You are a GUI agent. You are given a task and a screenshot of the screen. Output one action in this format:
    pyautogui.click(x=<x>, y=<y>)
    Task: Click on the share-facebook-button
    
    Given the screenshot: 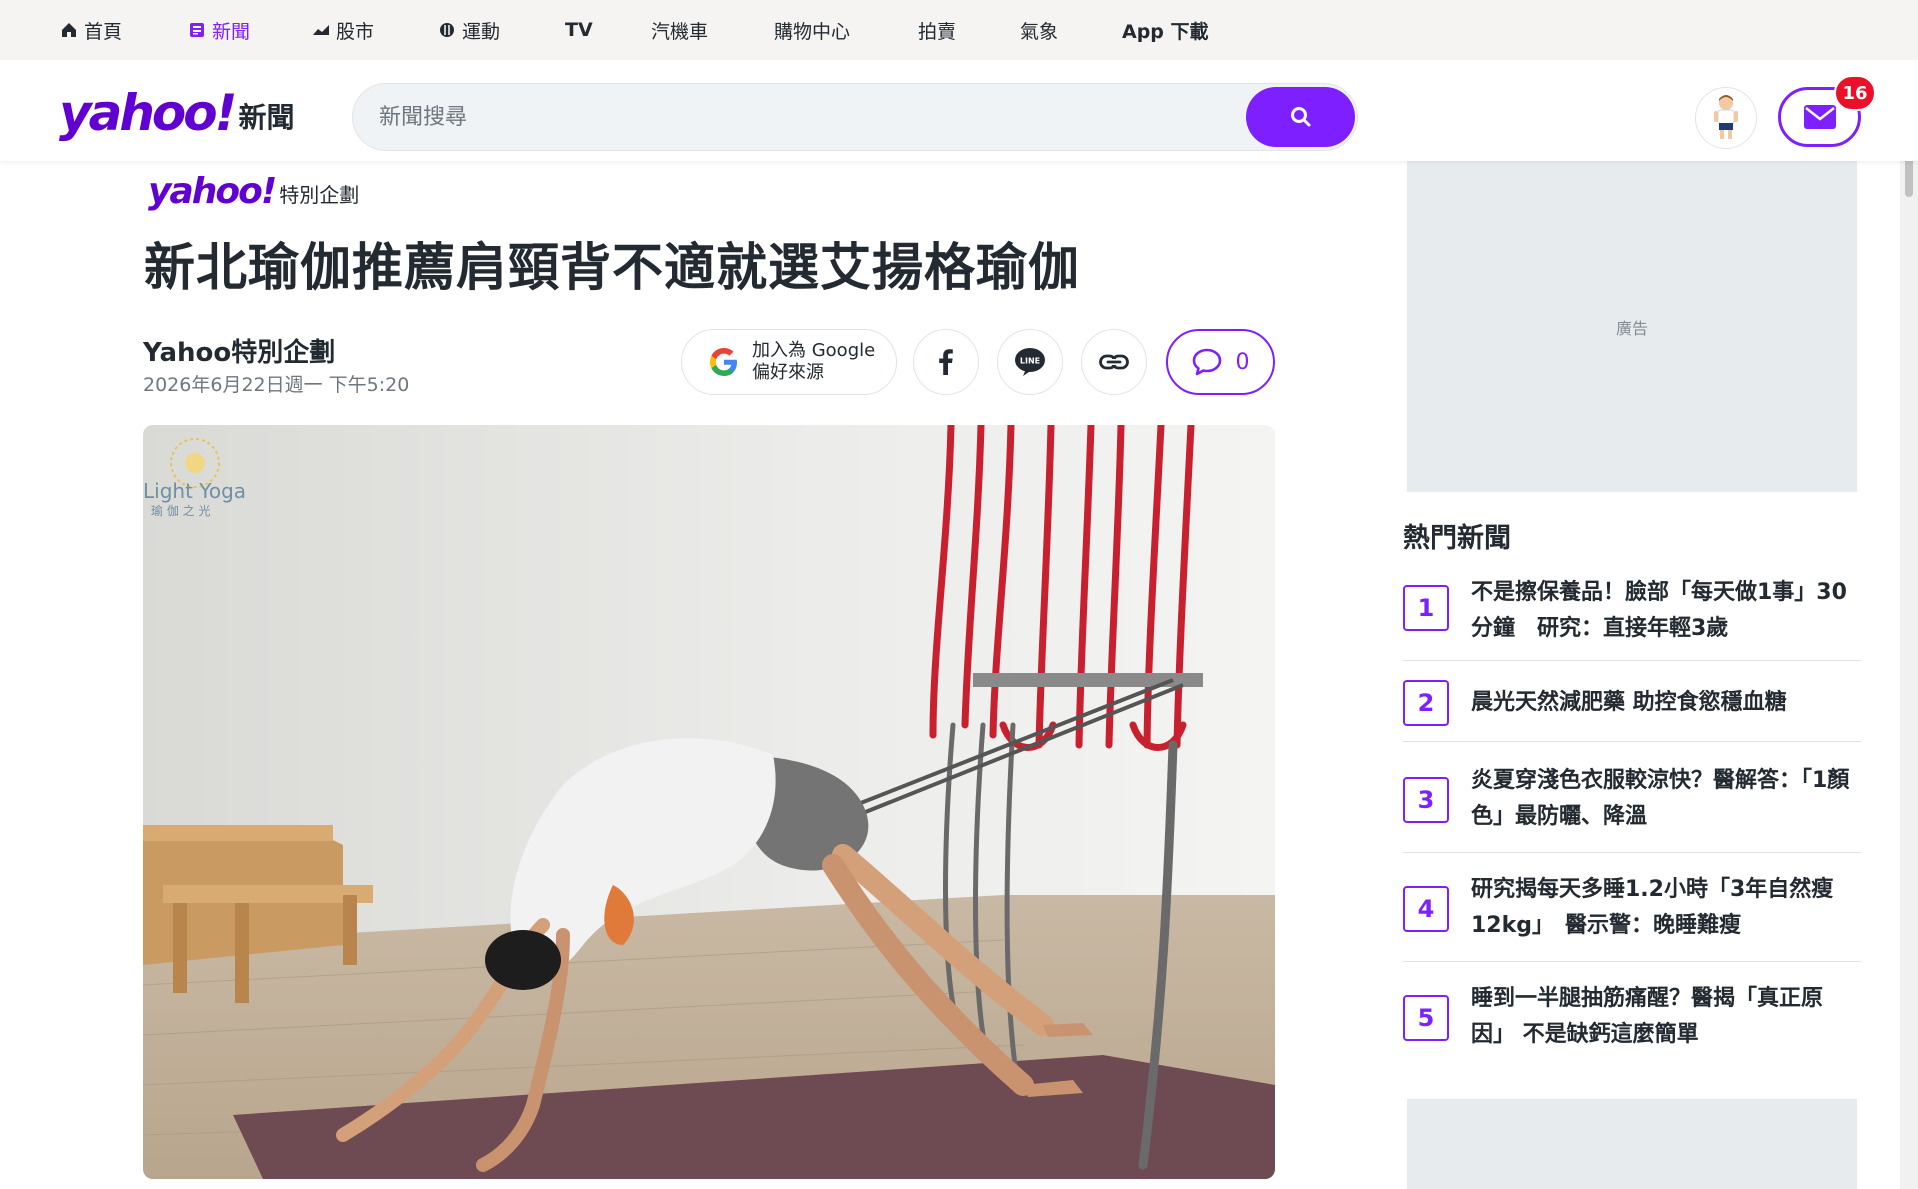 What is the action you would take?
    pyautogui.click(x=946, y=362)
    